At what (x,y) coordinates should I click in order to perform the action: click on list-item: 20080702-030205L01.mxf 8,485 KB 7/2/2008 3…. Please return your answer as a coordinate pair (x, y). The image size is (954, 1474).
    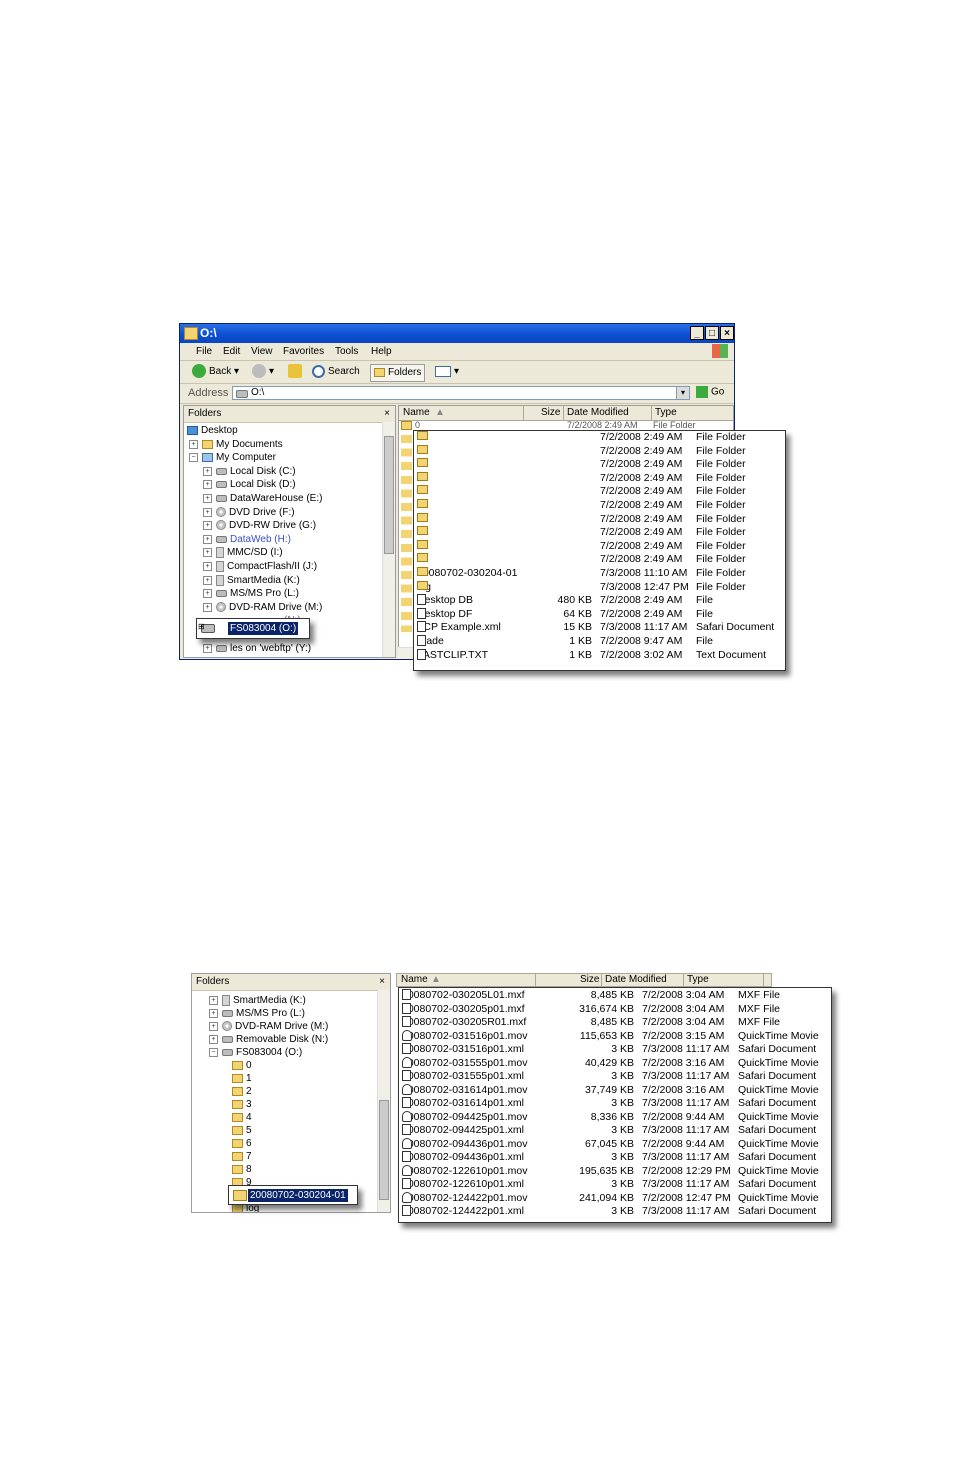
    Looking at the image, I should click on (615, 995).